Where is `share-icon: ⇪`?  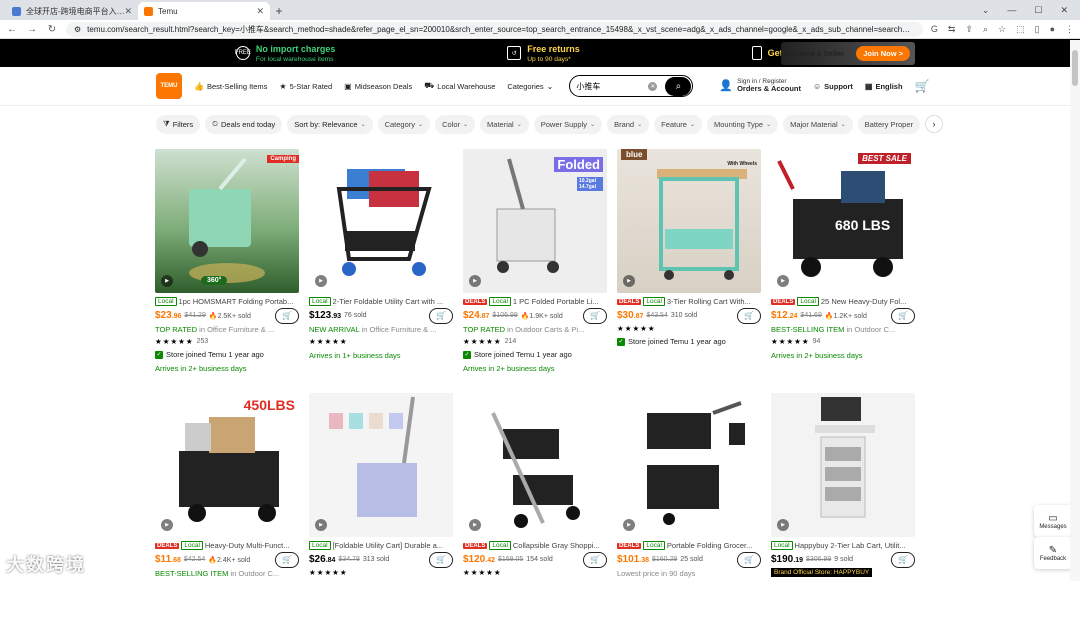
share-icon: ⇪ is located at coordinates (969, 29).